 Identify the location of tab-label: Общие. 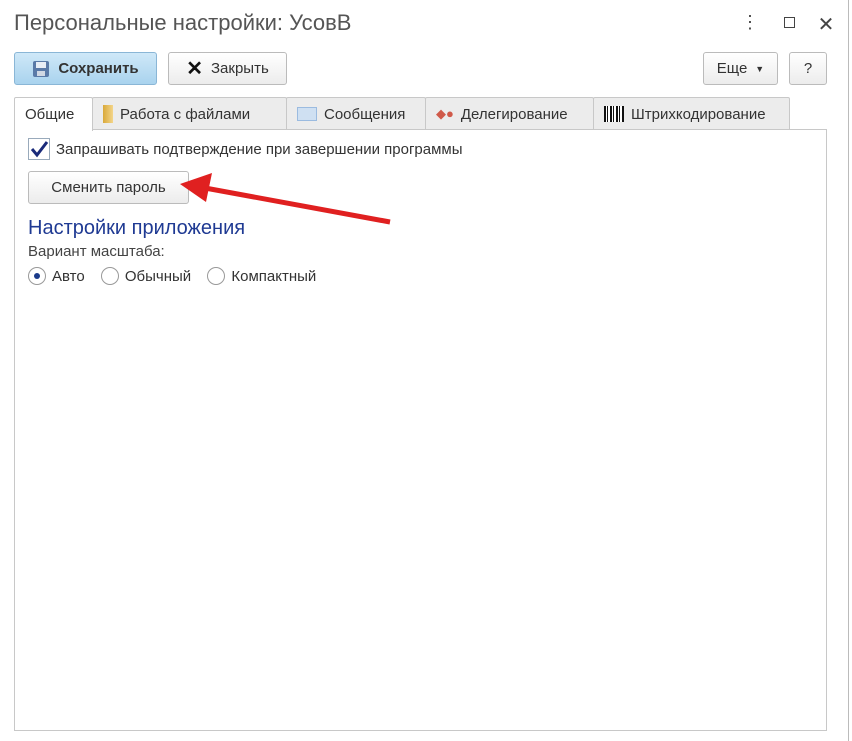
(50, 114).